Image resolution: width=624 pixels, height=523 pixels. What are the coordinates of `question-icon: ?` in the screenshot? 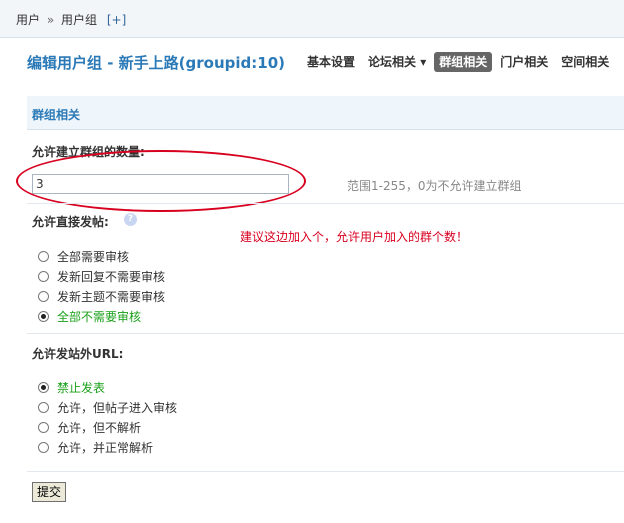 It's located at (130, 219).